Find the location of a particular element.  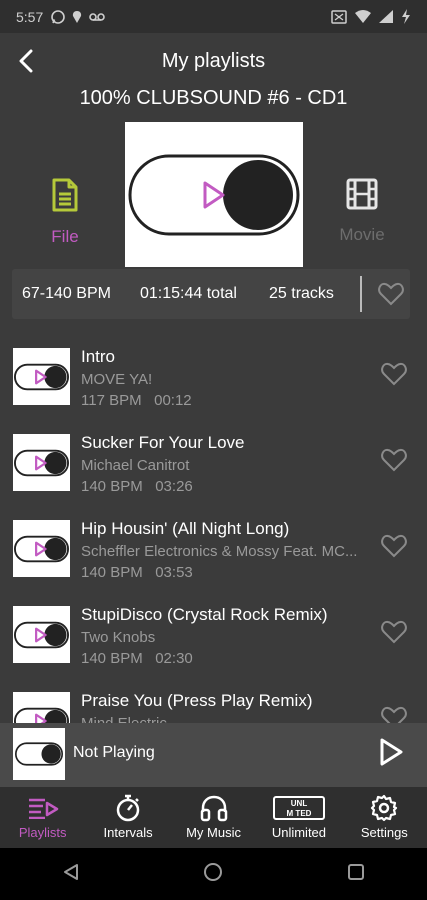

stopwatch-icon is located at coordinates (128, 808).